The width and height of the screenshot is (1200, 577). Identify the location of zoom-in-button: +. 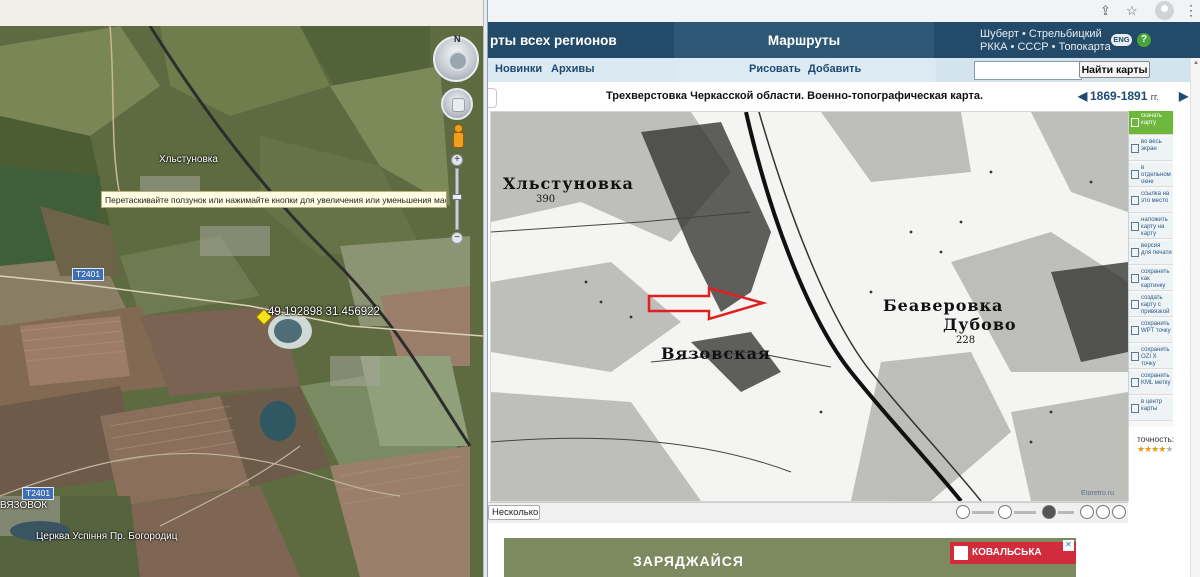
(457, 160).